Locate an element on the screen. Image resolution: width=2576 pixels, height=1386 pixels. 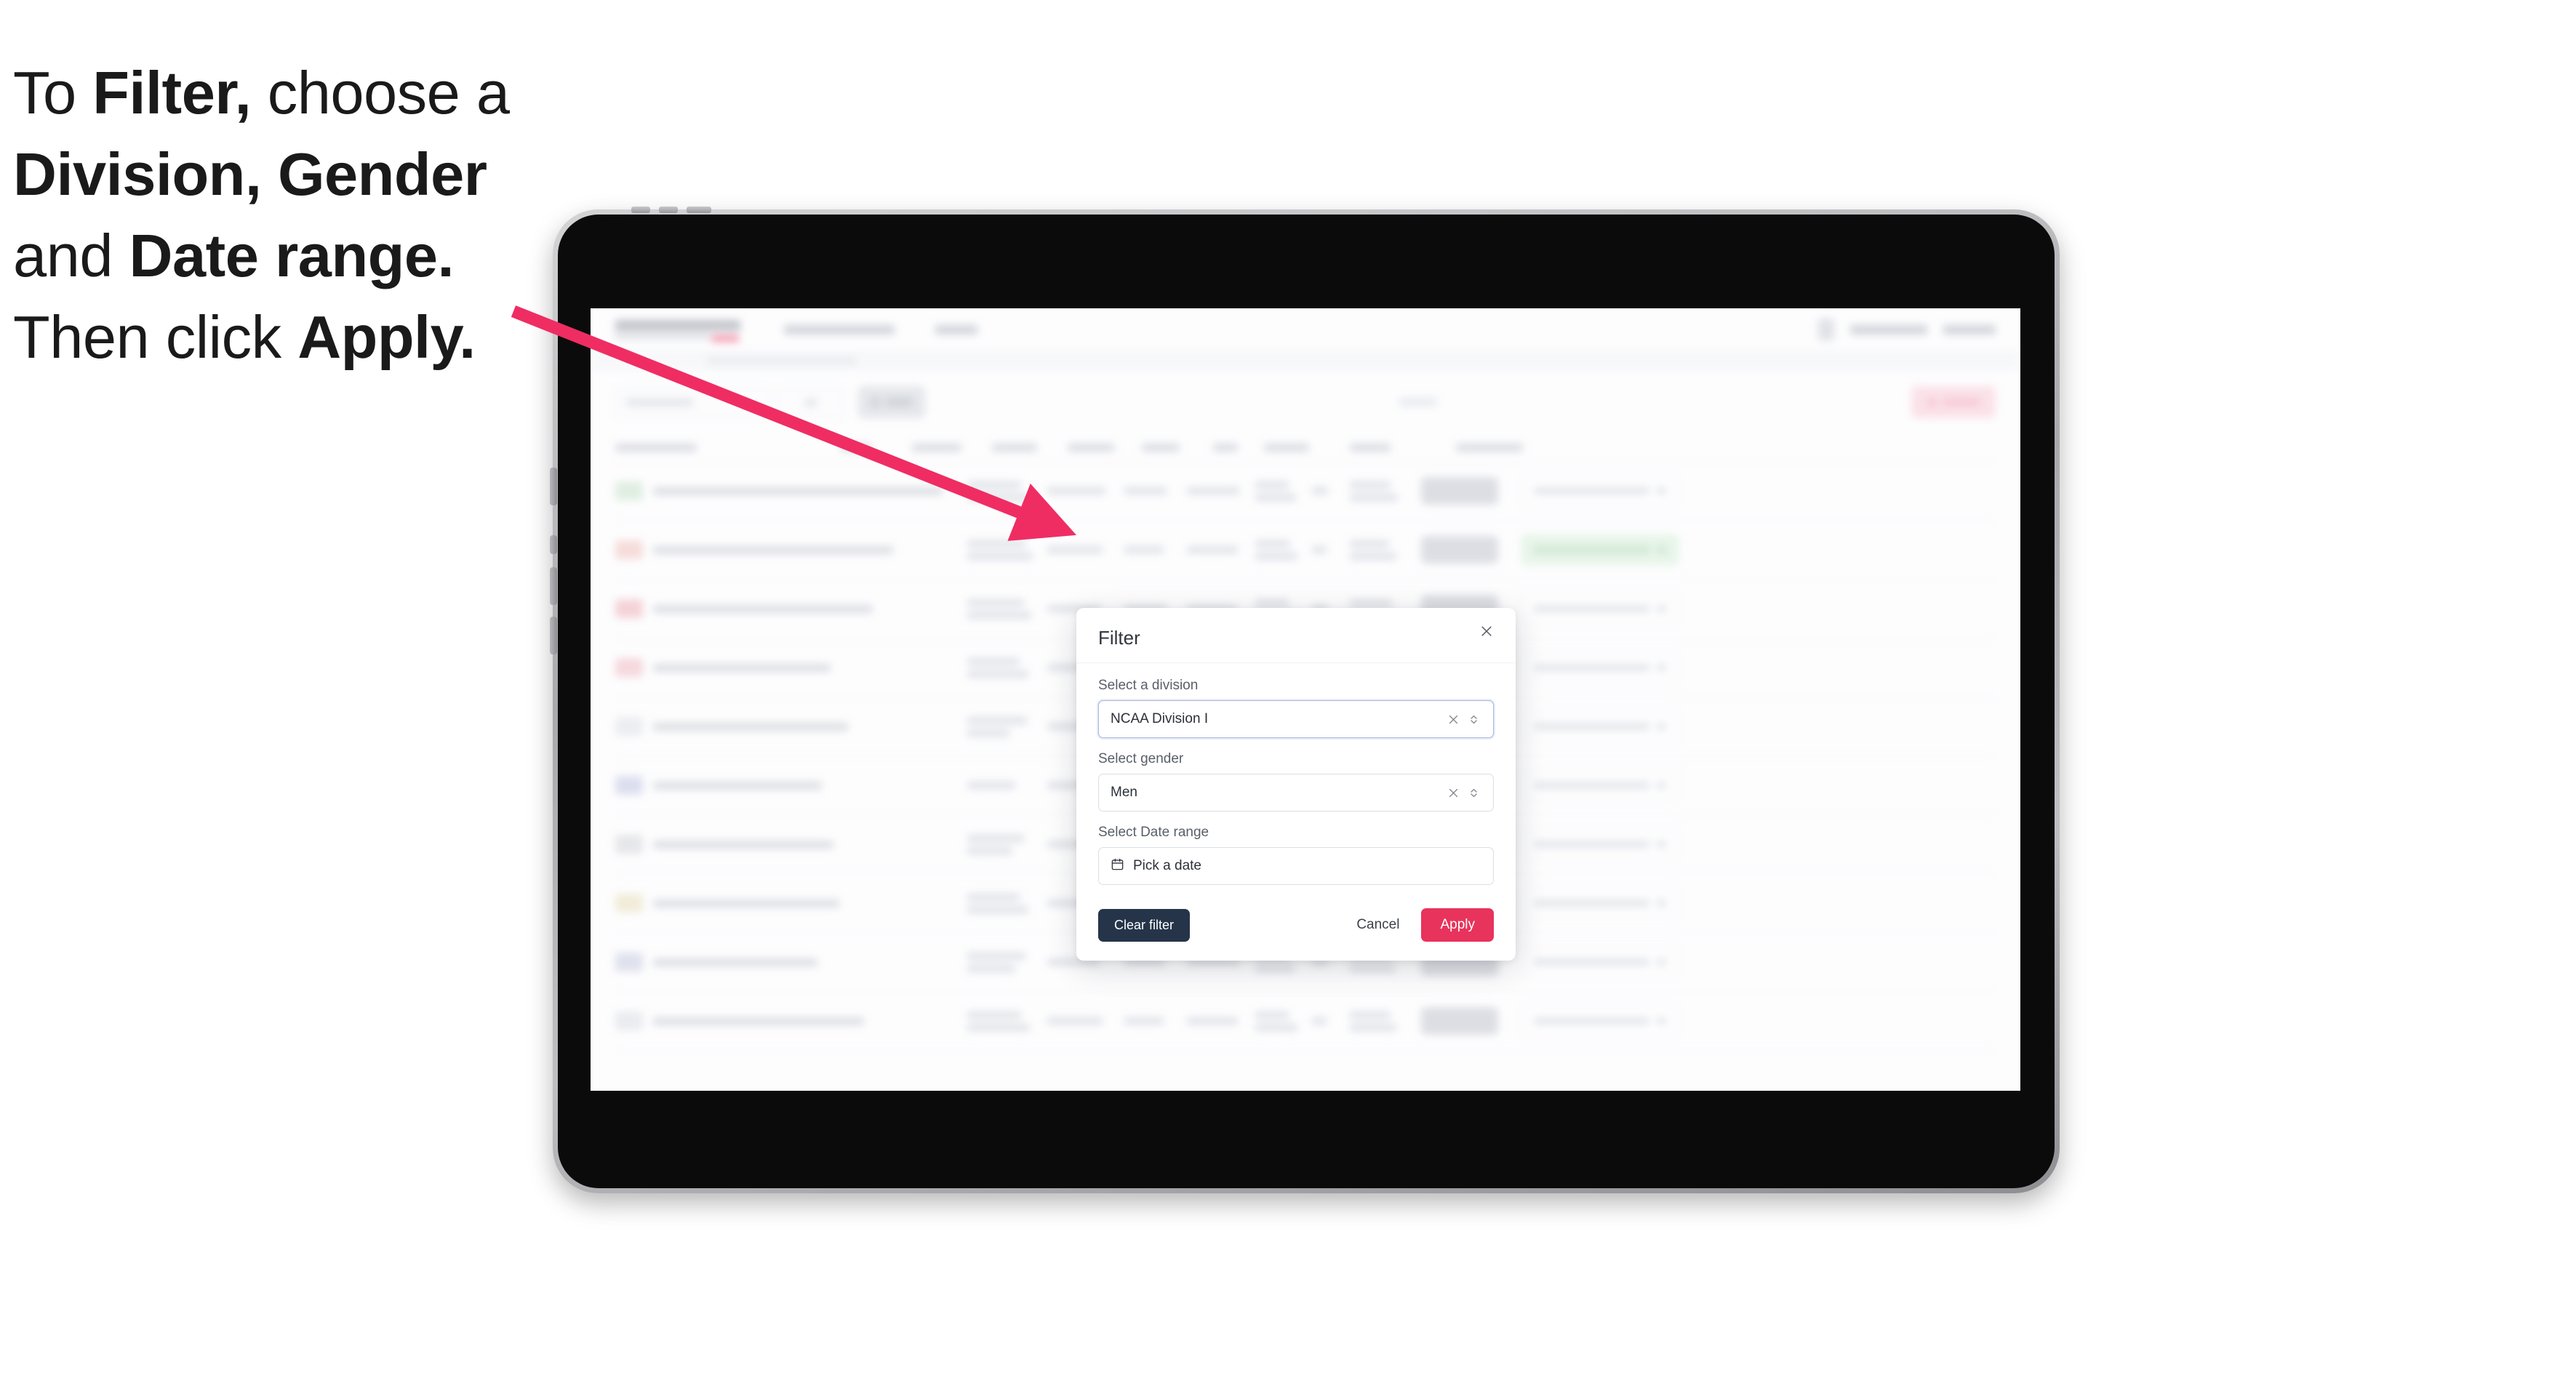
gender-label: Select gender is located at coordinates (1141, 759).